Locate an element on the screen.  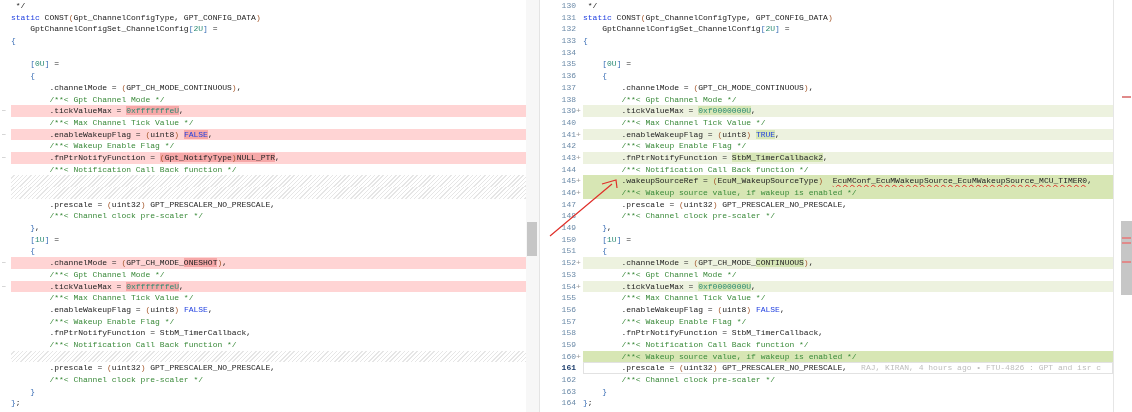
line-number: 164 is located at coordinates (568, 403).